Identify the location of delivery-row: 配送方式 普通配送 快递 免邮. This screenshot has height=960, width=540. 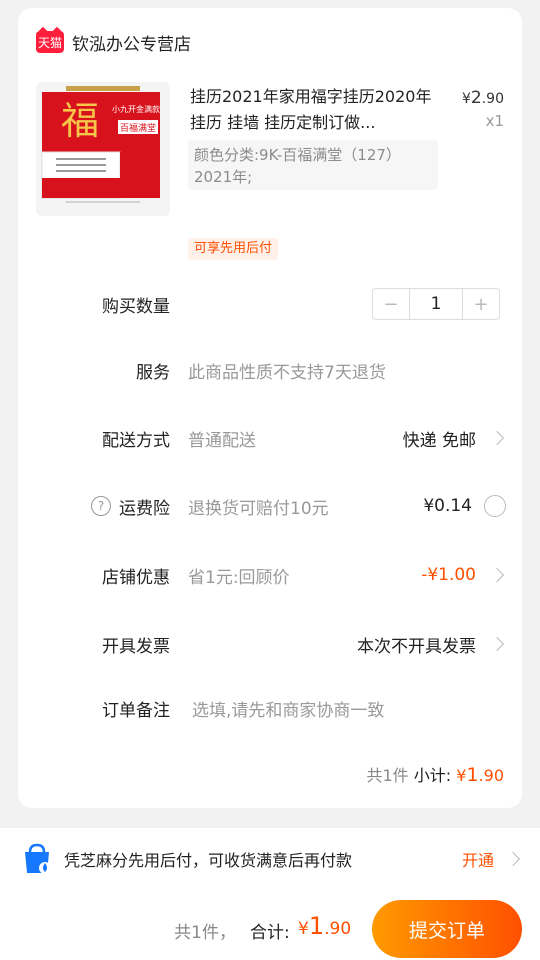
(270, 438).